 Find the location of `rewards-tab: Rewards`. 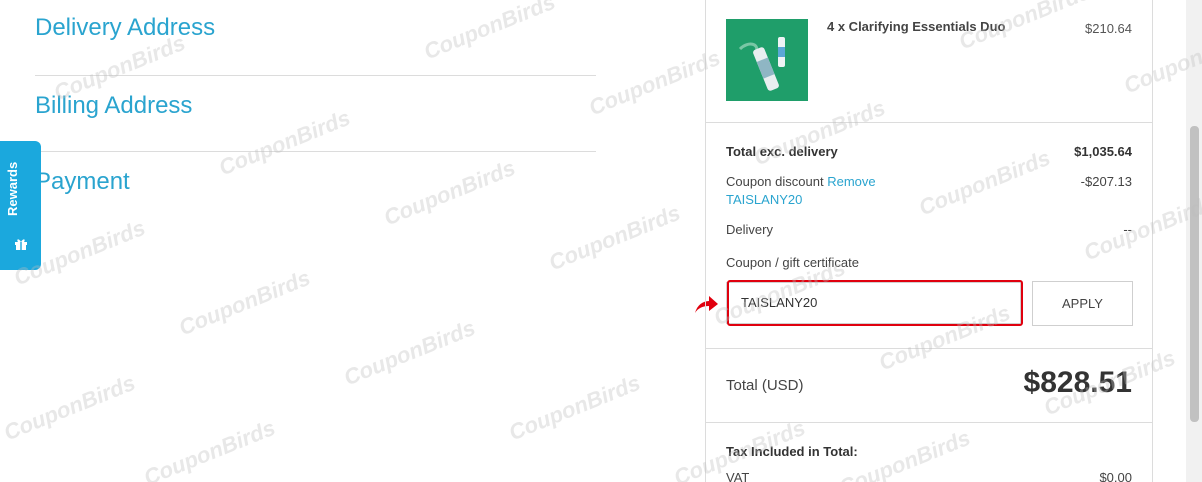

rewards-tab: Rewards is located at coordinates (20, 205).